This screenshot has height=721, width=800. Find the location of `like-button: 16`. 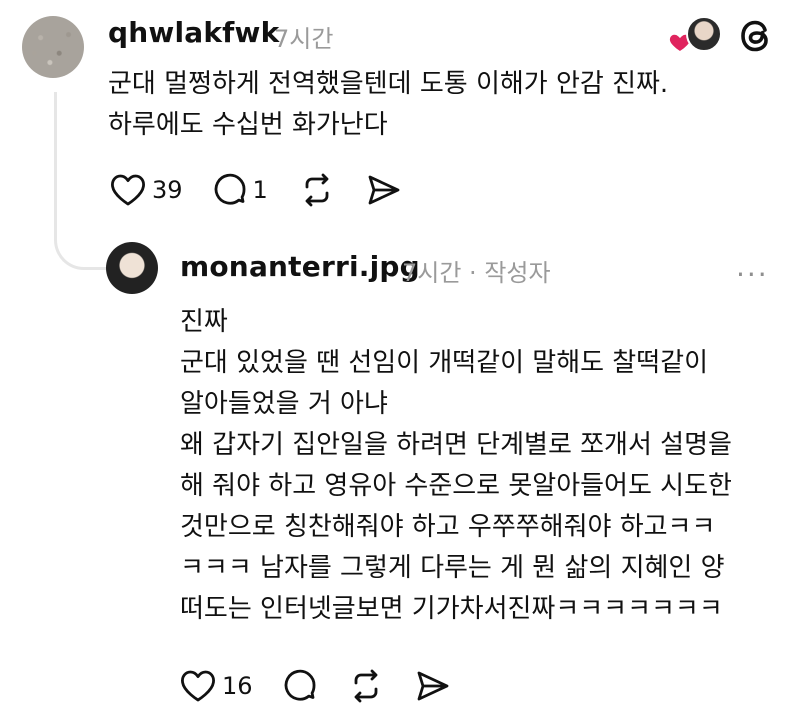

like-button: 16 is located at coordinates (216, 686).